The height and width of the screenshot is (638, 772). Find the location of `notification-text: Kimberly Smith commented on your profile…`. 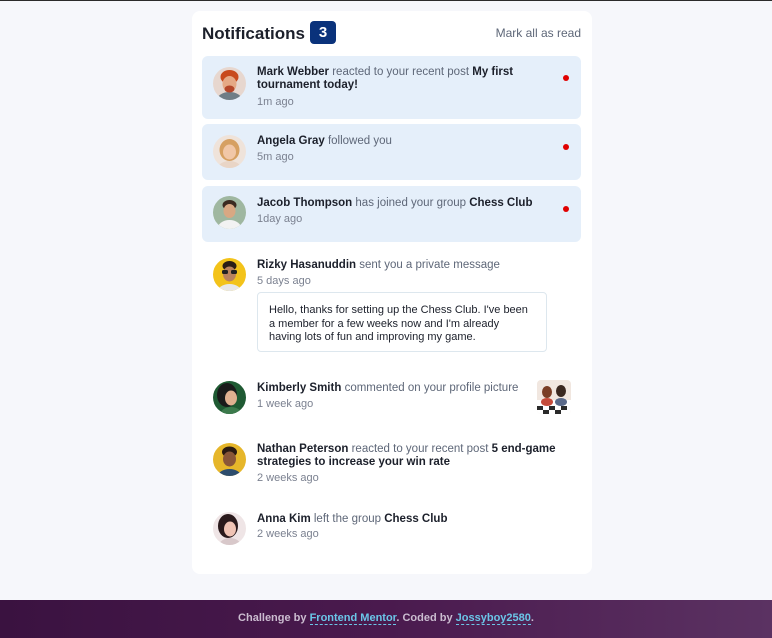

notification-text: Kimberly Smith commented on your profile… is located at coordinates (407, 388).